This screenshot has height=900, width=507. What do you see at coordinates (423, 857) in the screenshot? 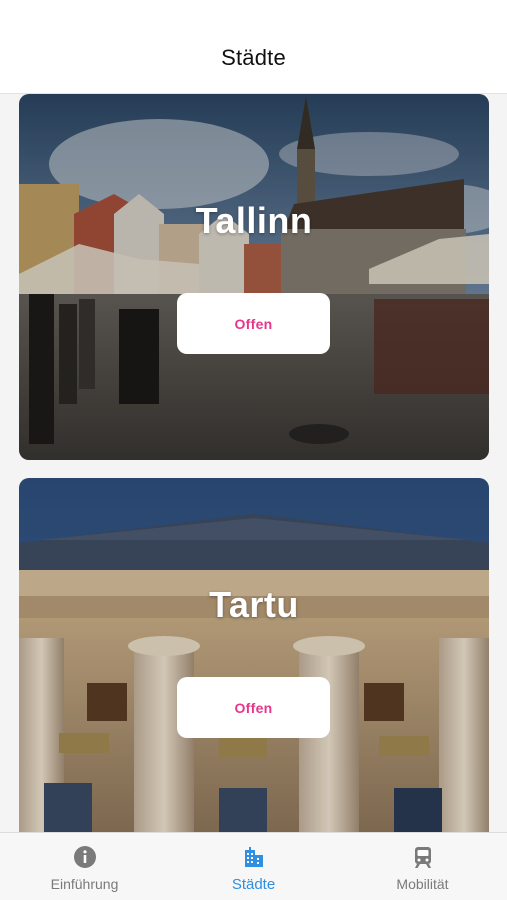
I see `train-icon` at bounding box center [423, 857].